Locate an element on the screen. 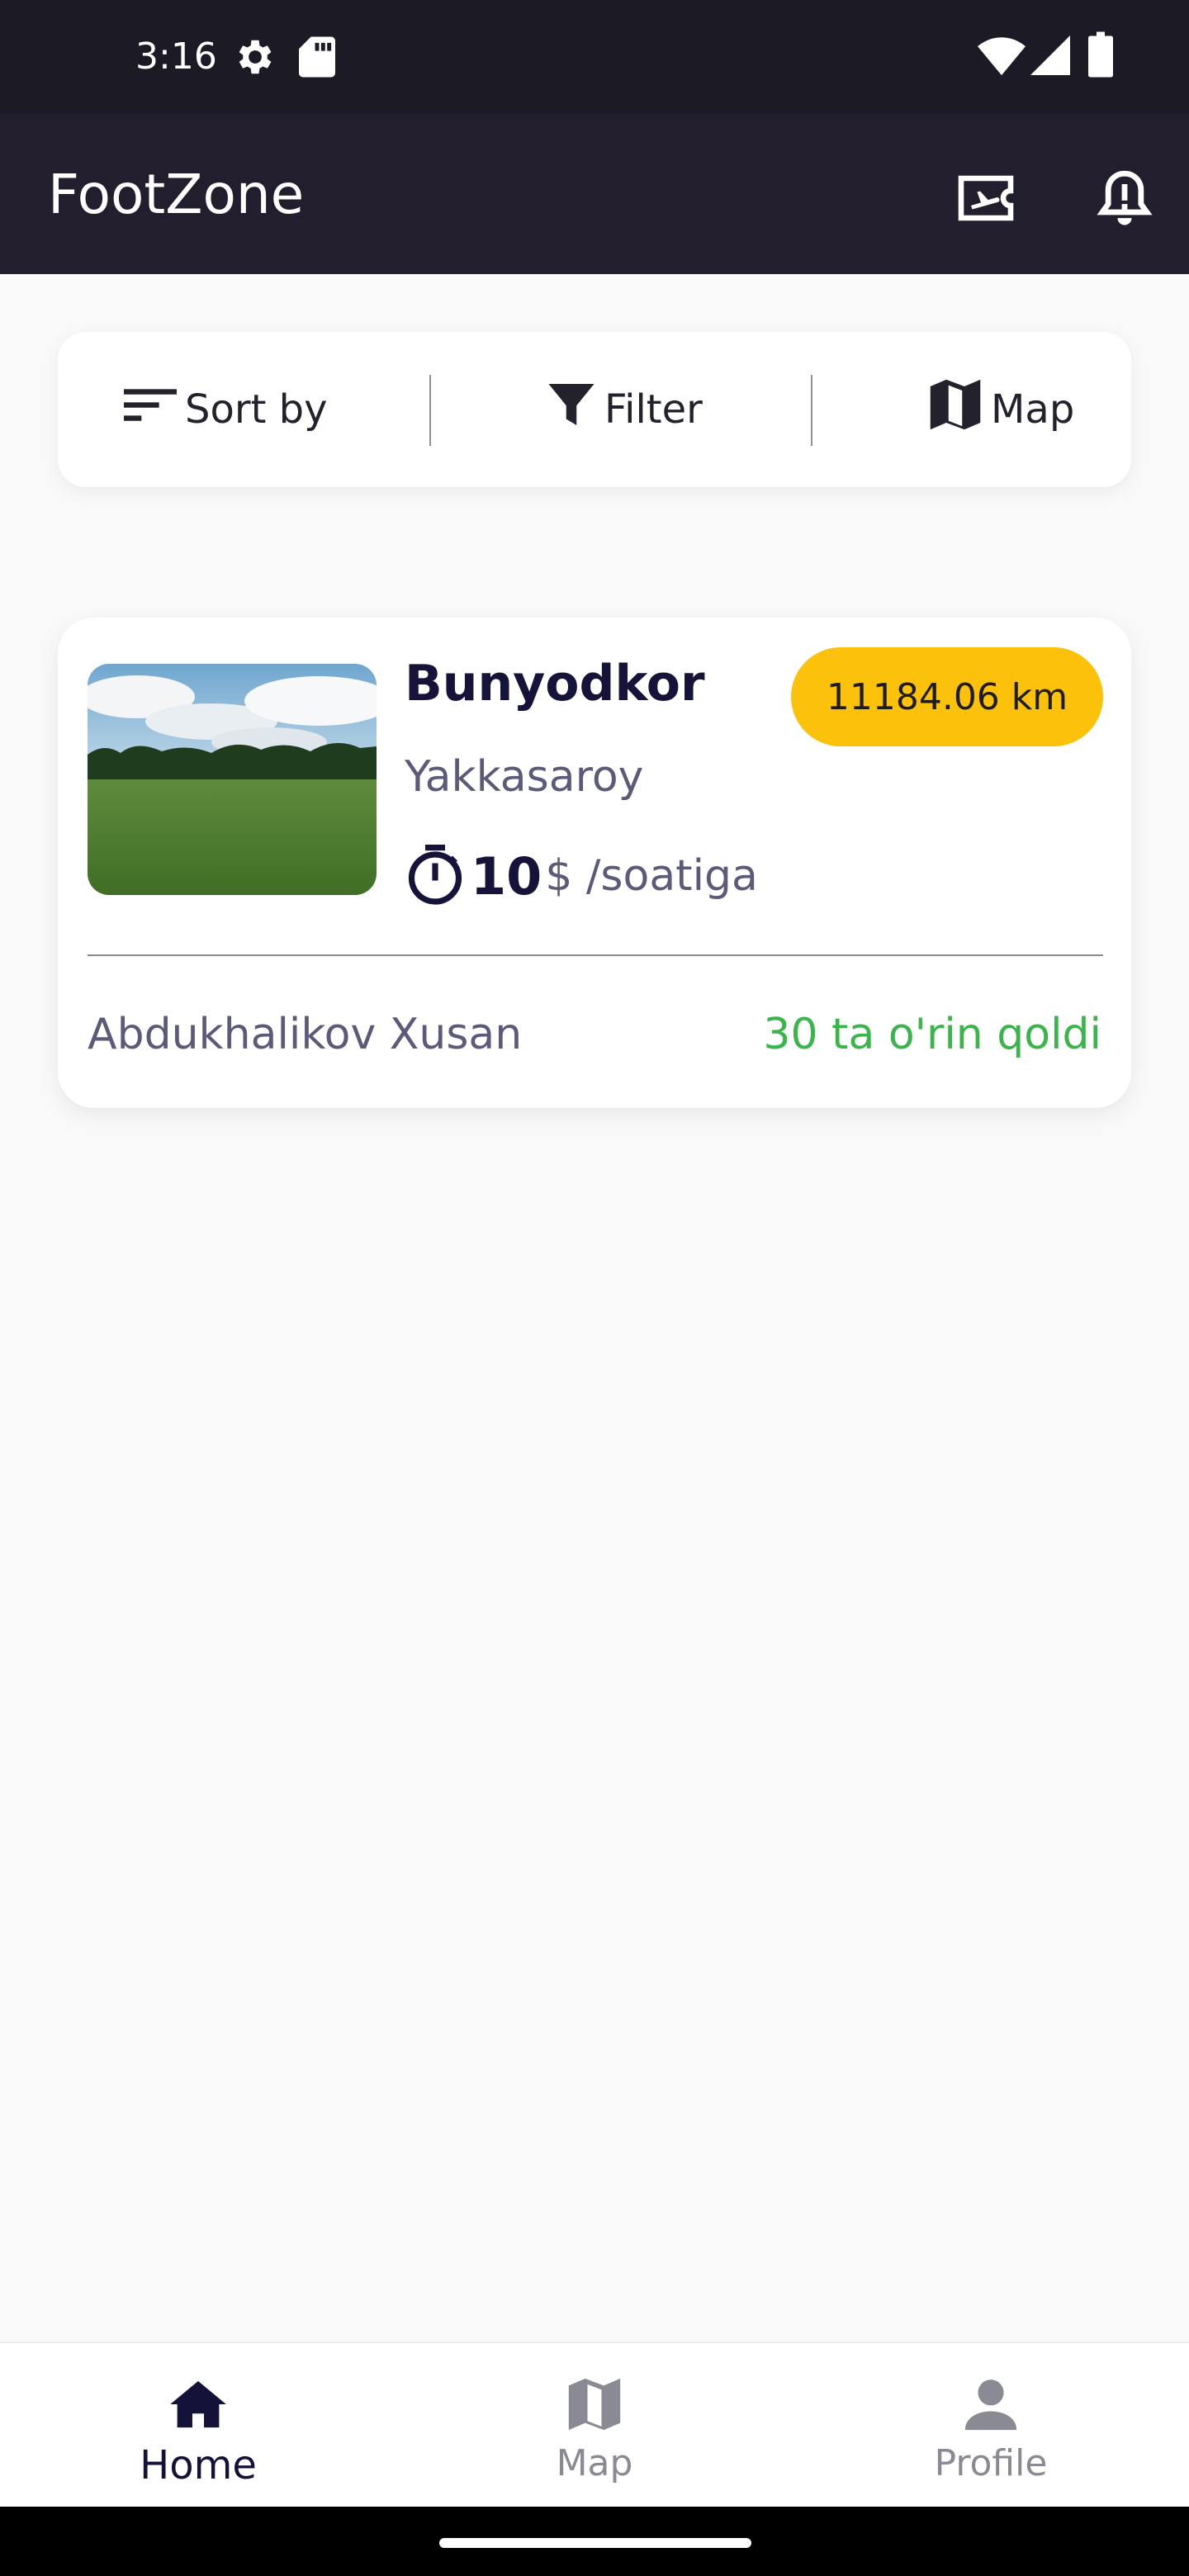  status-bar: 3:16 is located at coordinates (594, 57).